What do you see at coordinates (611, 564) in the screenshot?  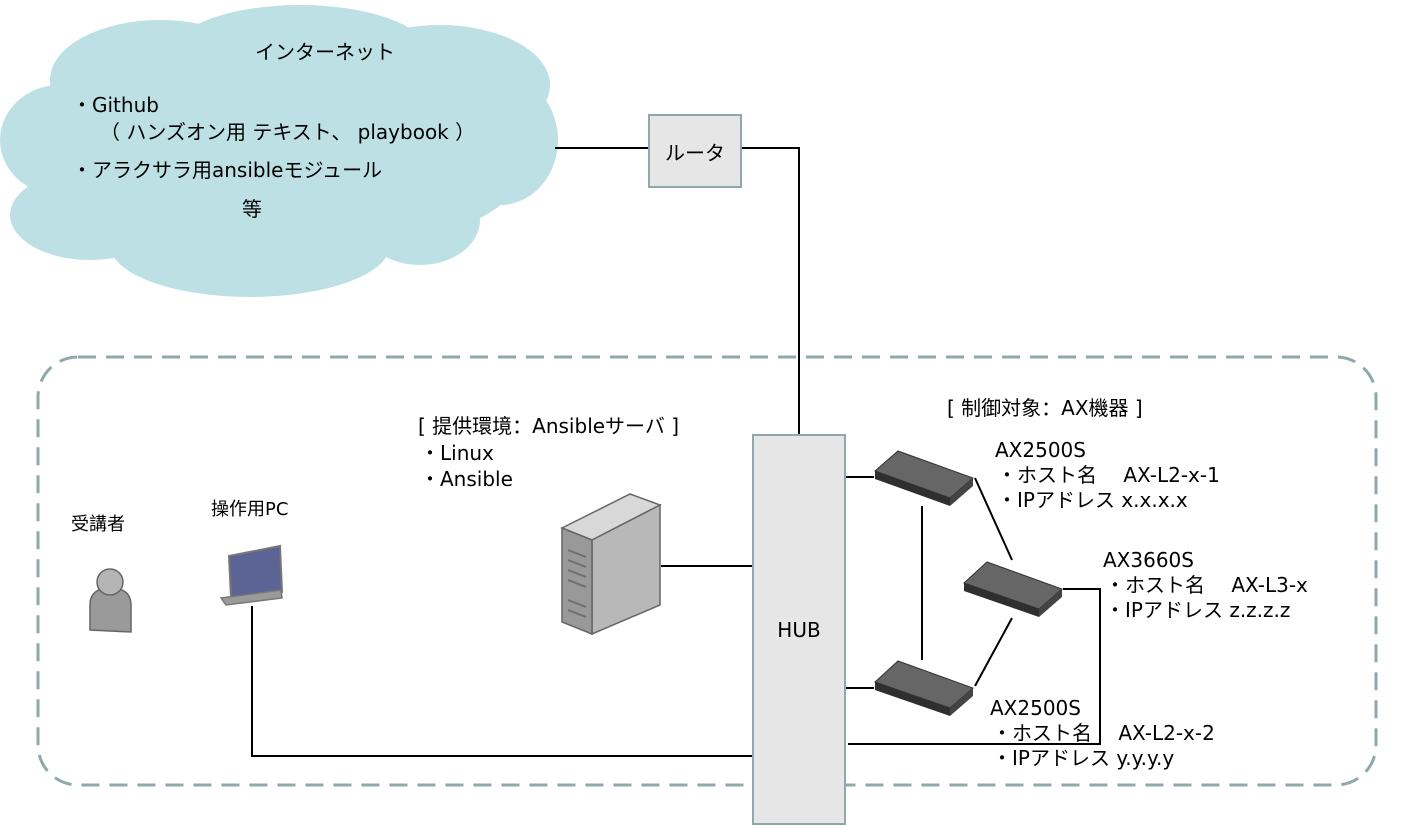 I see `server-tower-icon` at bounding box center [611, 564].